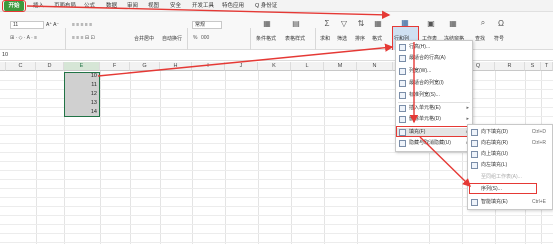  Describe the element at coordinates (82, 25) in the screenshot. I see `align-icons-top: ≡ ≡ ≡ ≡ ≡` at that location.